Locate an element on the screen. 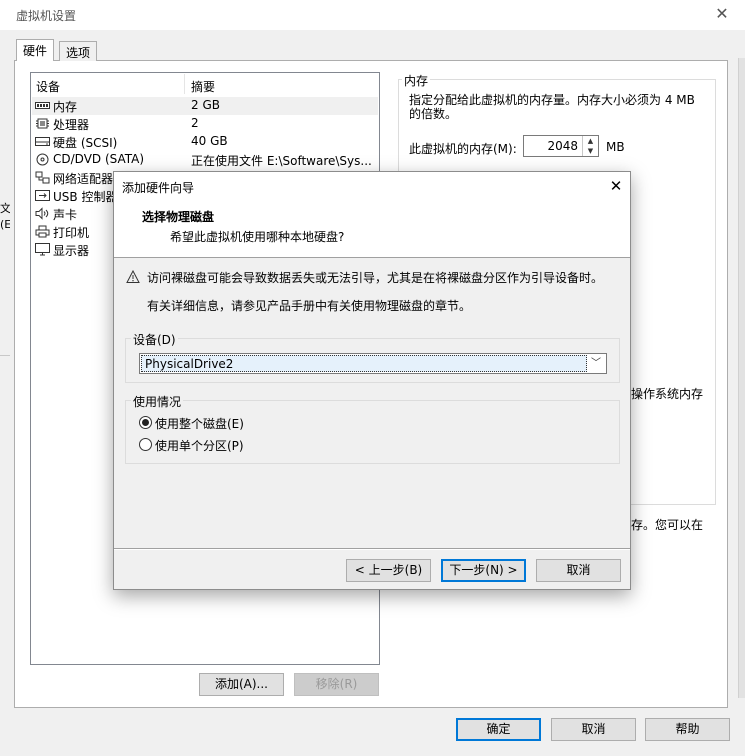  device-name: 网络适配器 is located at coordinates (83, 179).